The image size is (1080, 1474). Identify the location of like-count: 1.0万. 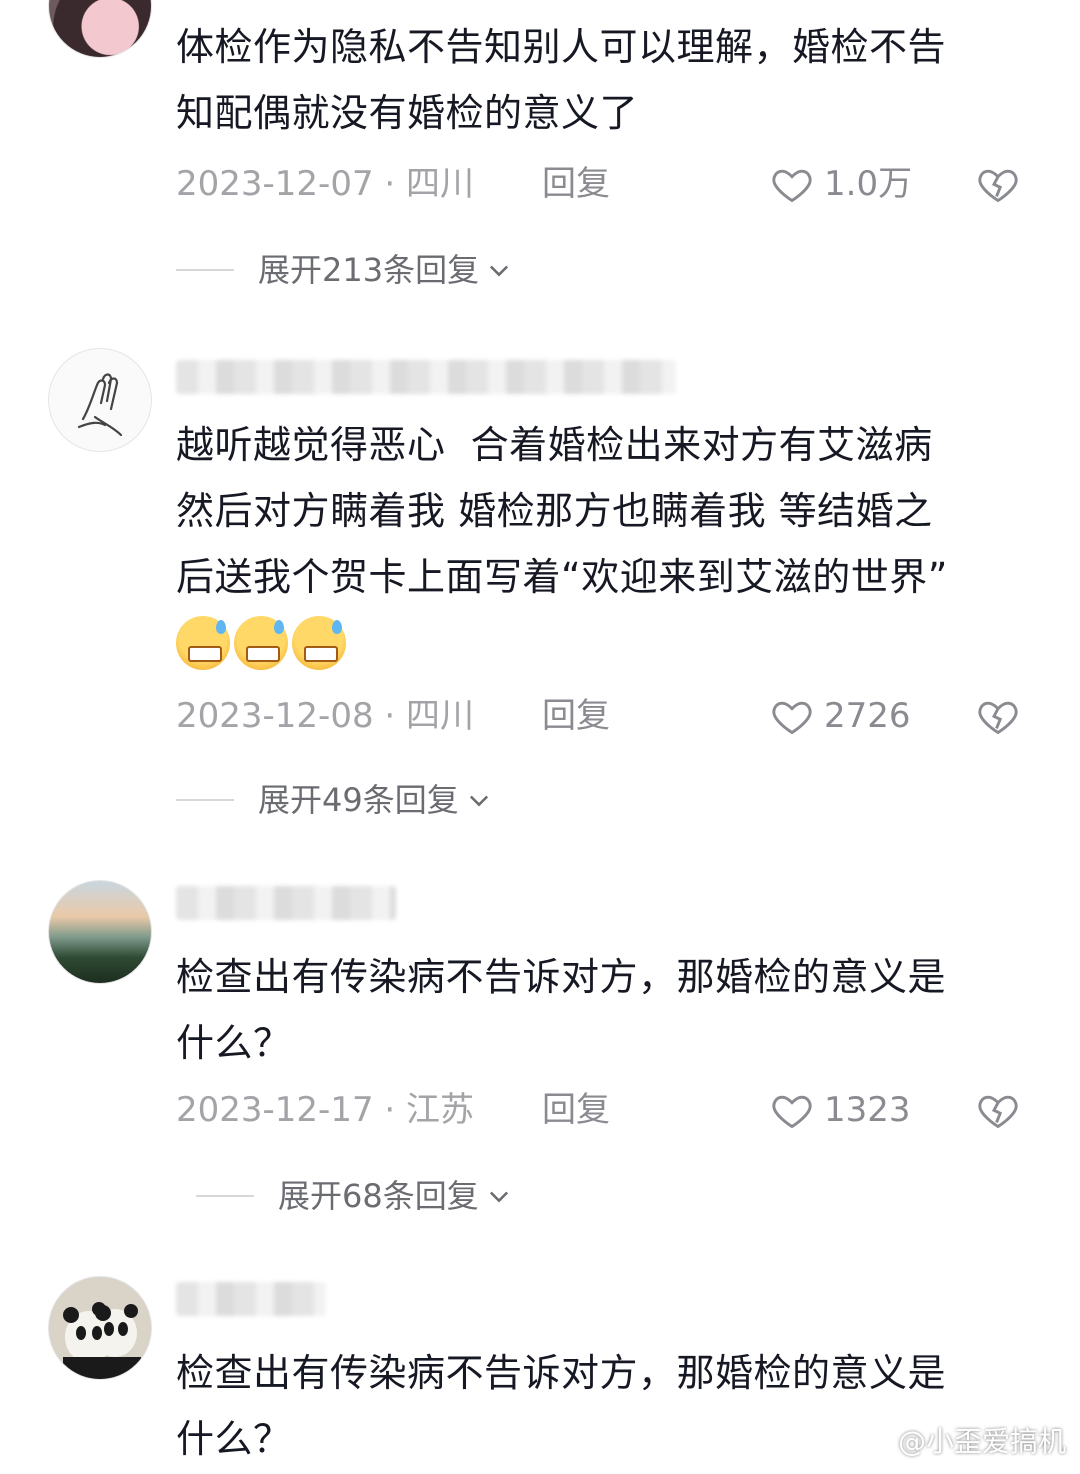
(868, 184).